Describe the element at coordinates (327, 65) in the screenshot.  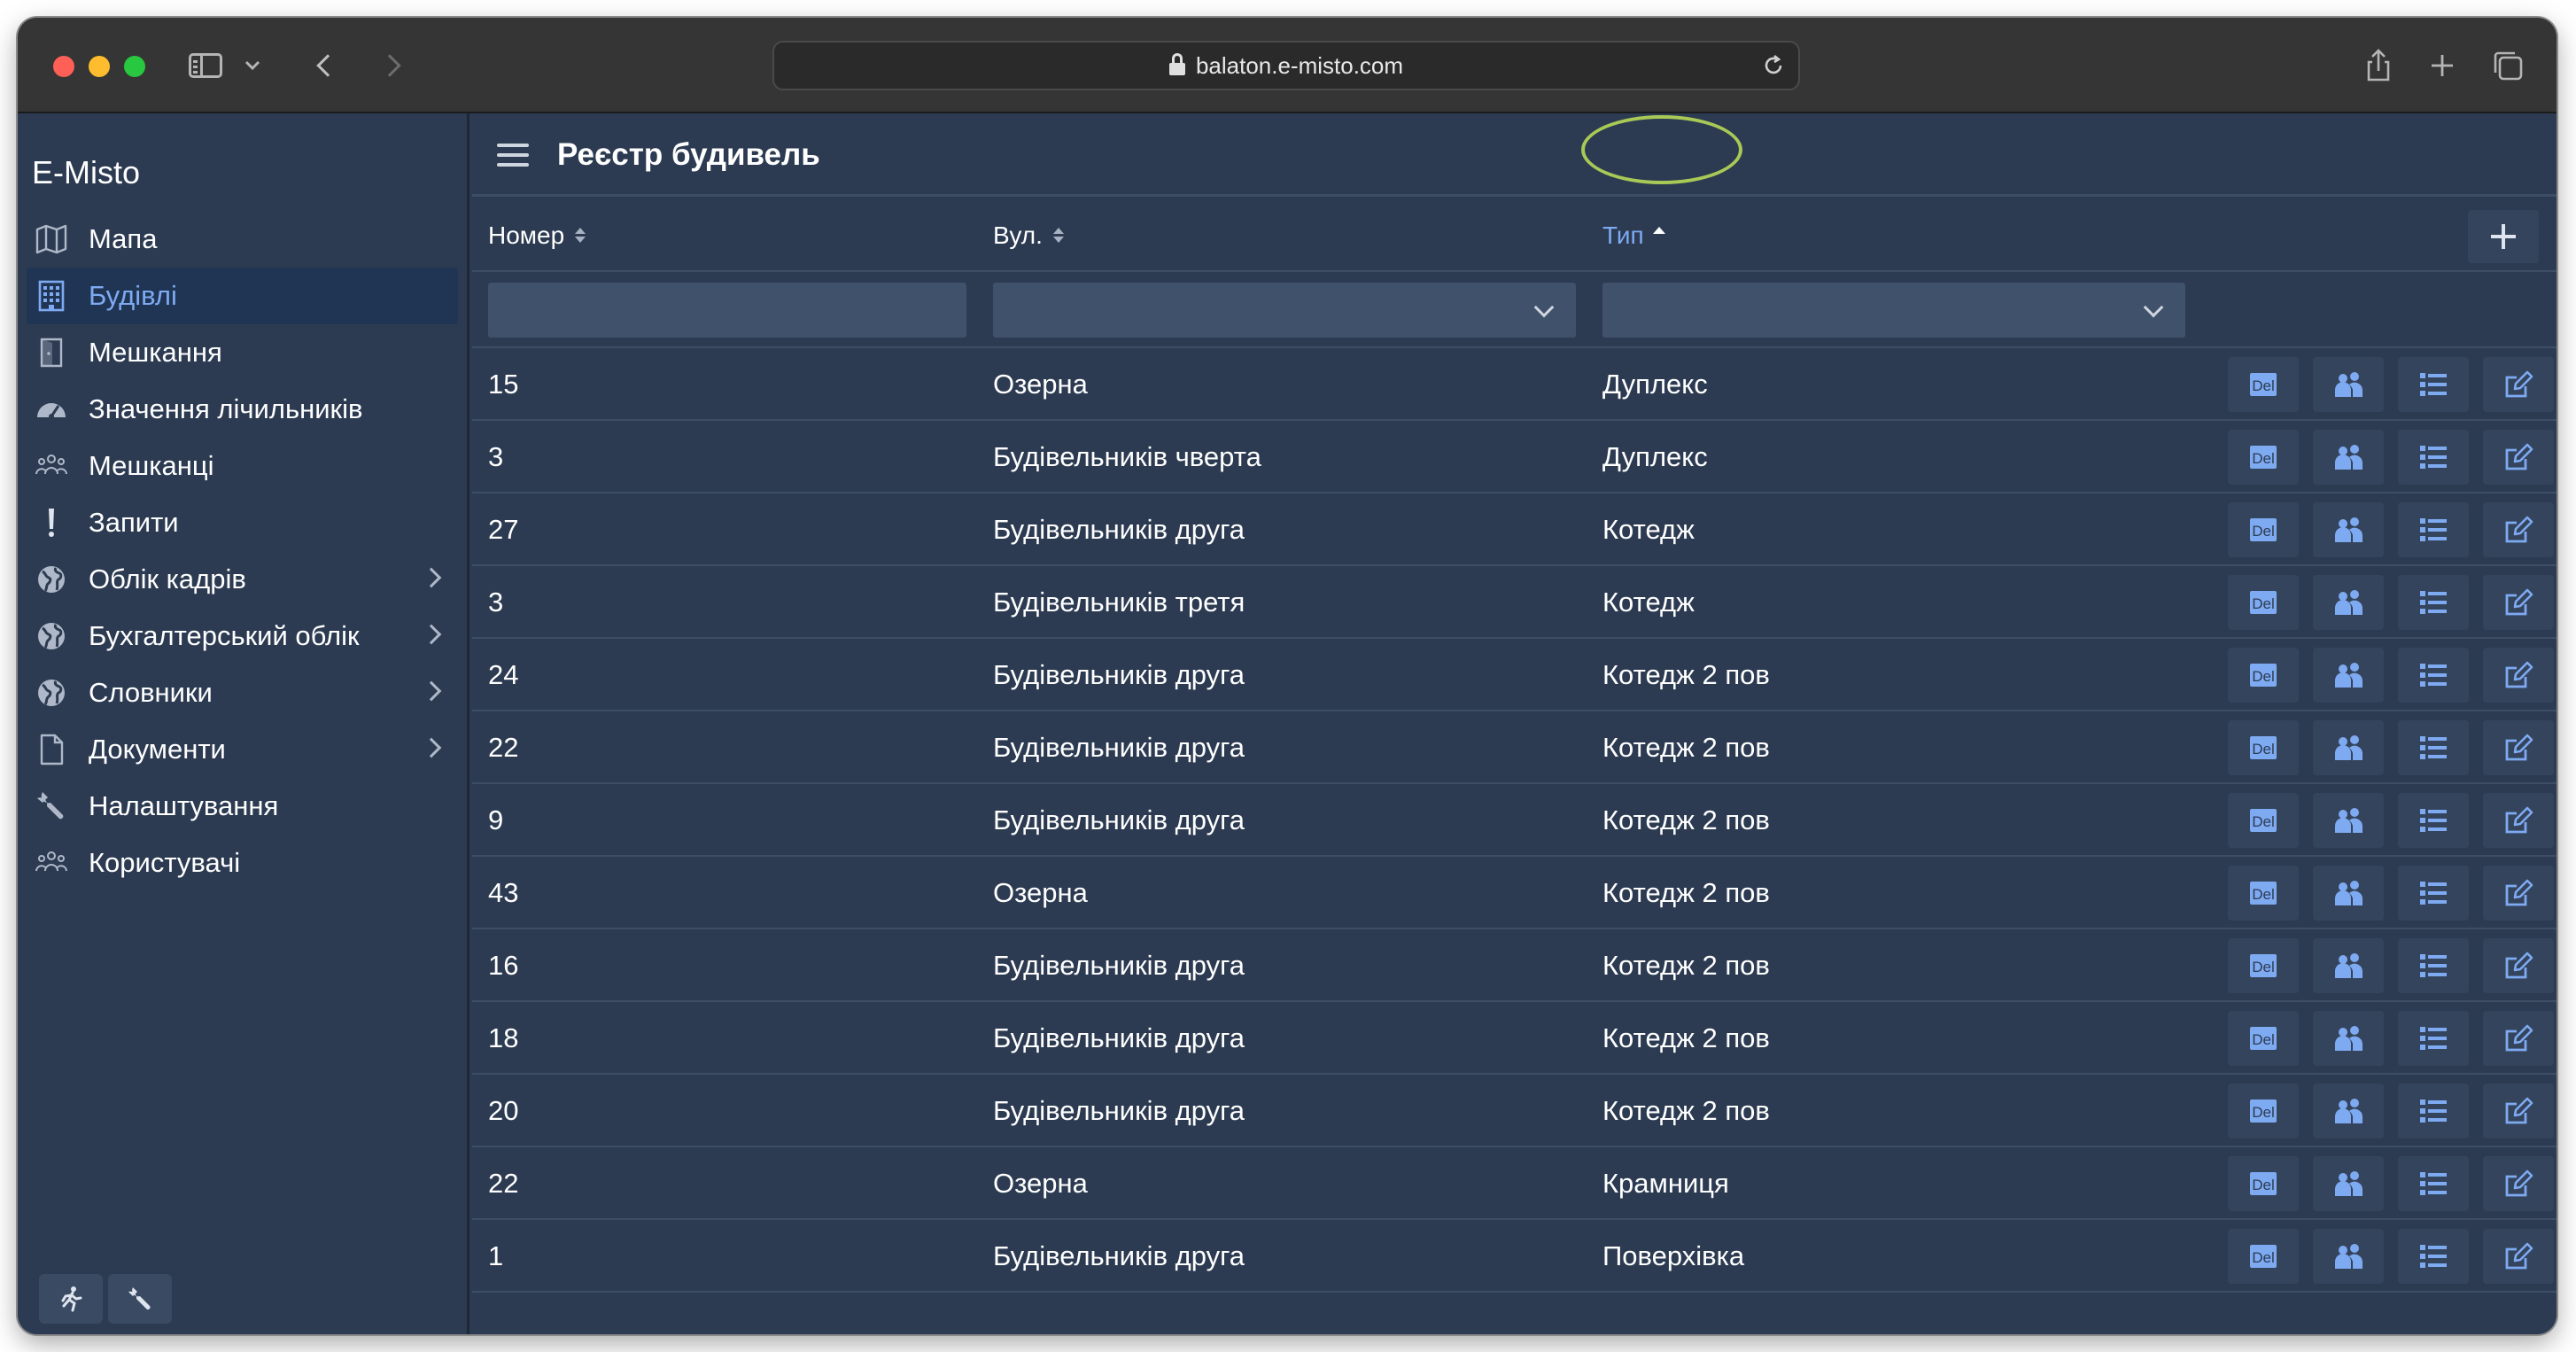
I see `back-button` at that location.